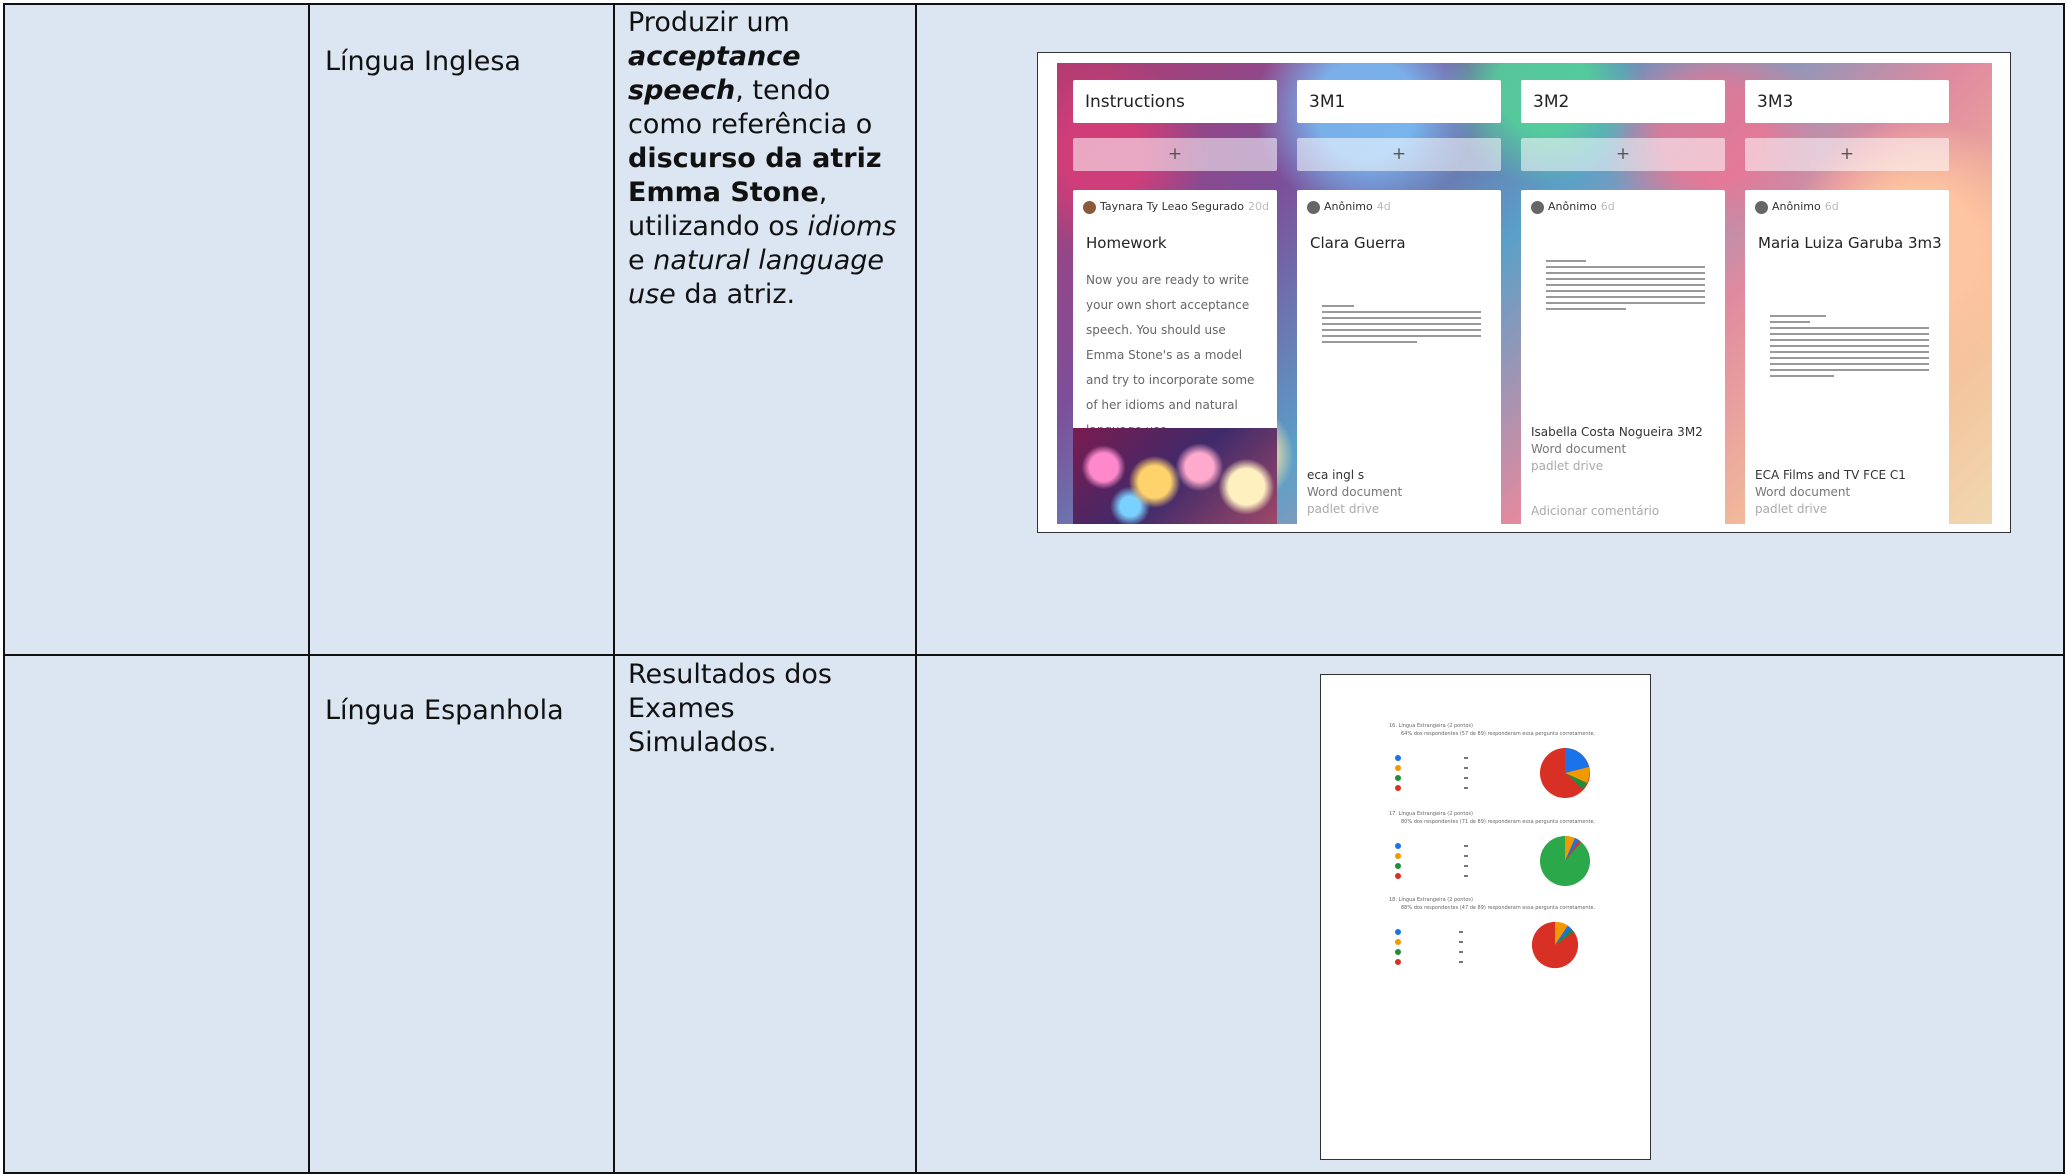 Image resolution: width=2067 pixels, height=1174 pixels. What do you see at coordinates (461, 914) in the screenshot?
I see `row2-subject-cell: Língua Espanhola` at bounding box center [461, 914].